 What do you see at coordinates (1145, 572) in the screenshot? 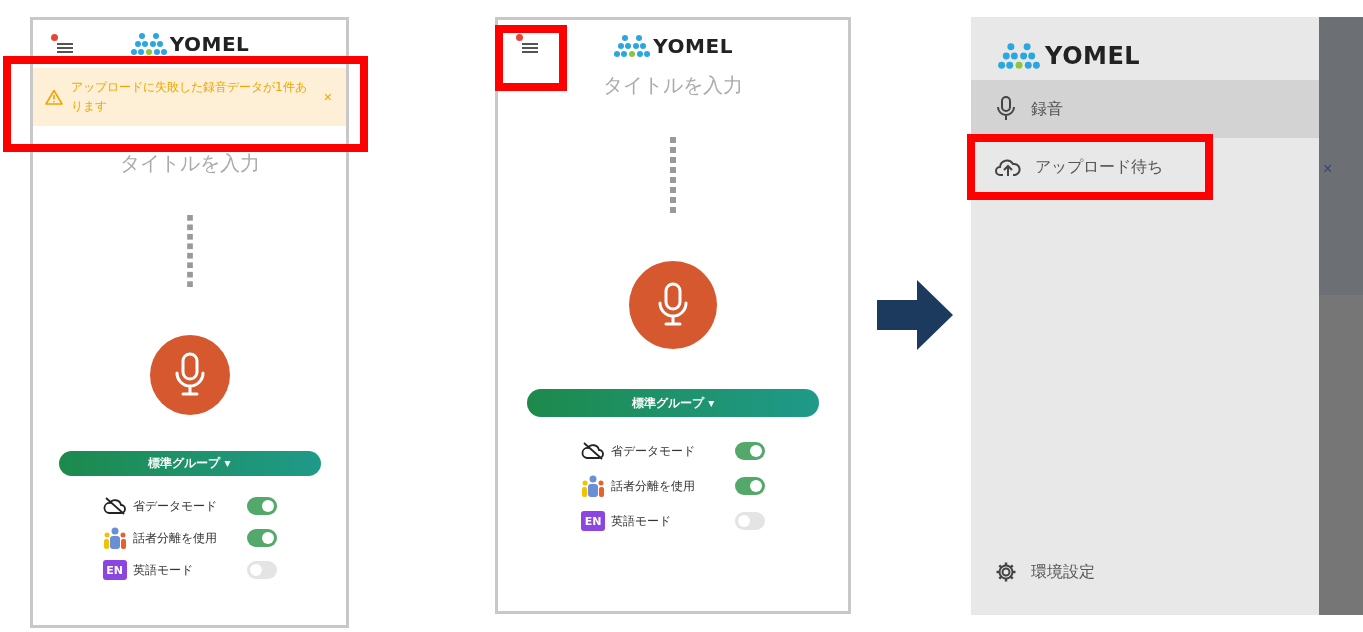
I see `settings-item: 環境設定` at bounding box center [1145, 572].